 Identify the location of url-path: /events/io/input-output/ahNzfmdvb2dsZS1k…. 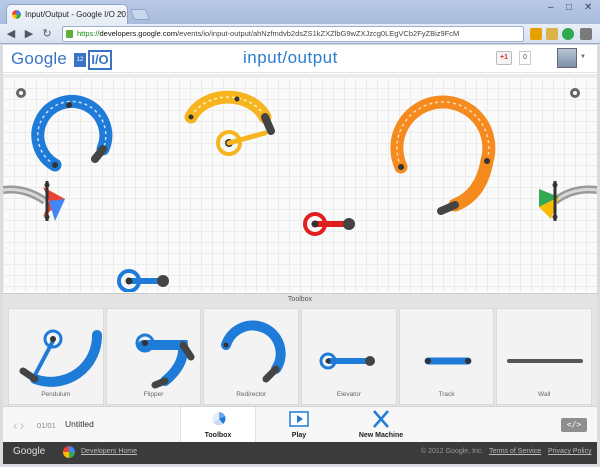
(318, 33).